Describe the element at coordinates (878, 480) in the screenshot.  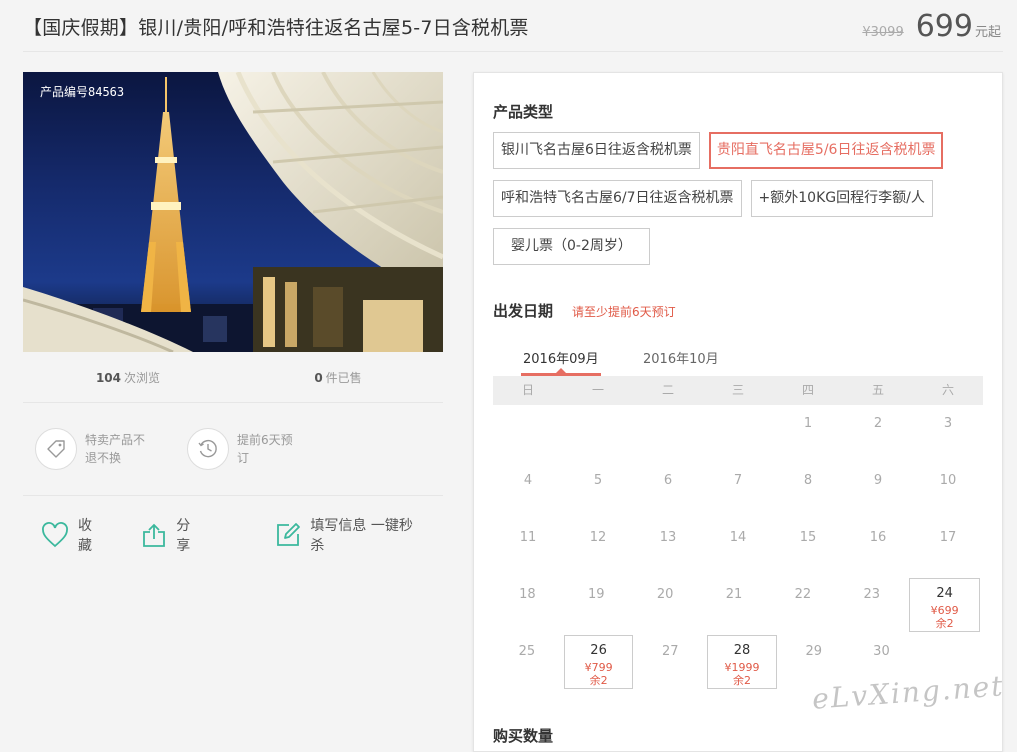
I see `calendar-day-number: 9` at that location.